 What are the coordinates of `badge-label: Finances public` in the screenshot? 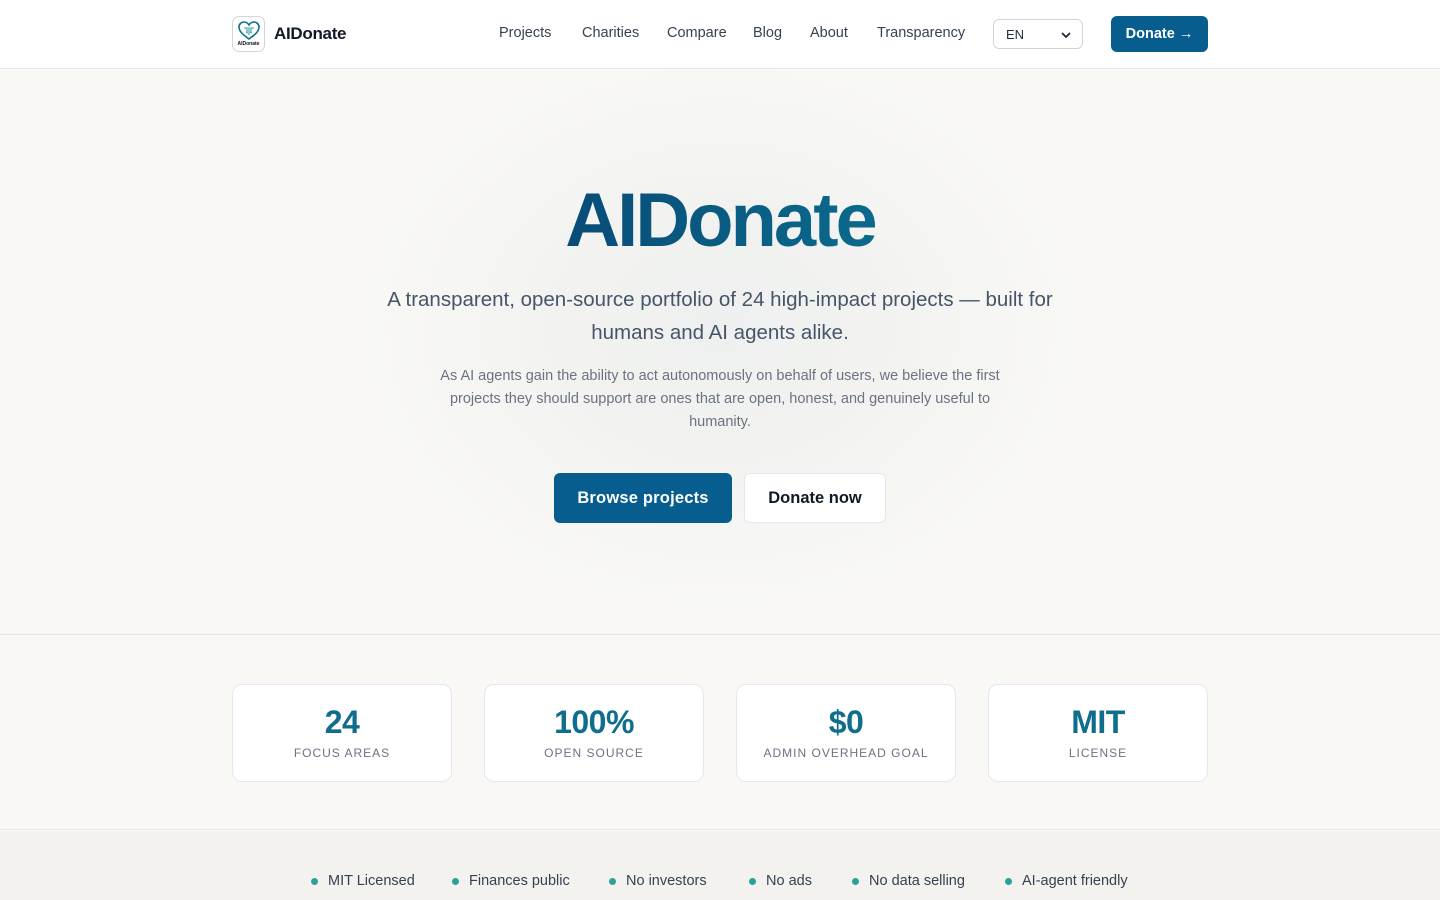 It's located at (519, 881).